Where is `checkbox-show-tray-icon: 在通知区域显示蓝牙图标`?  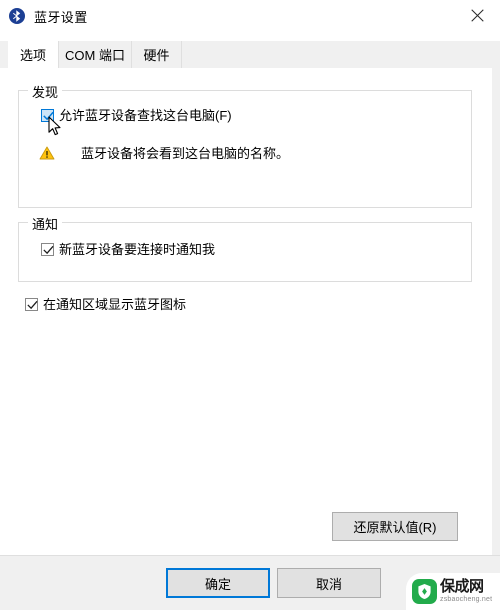
checkbox-show-tray-icon: 在通知区域显示蓝牙图标 is located at coordinates (105, 304).